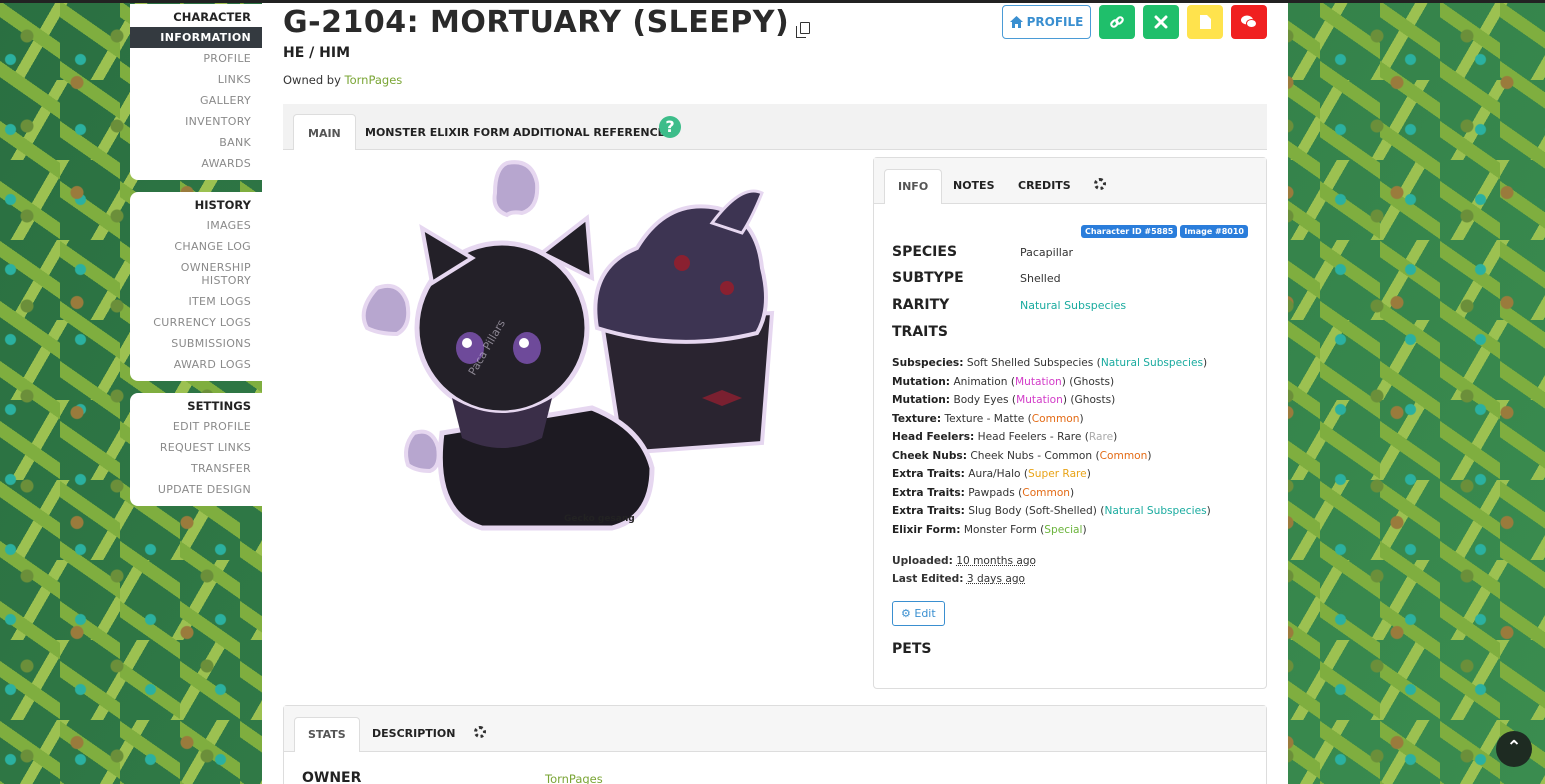 The width and height of the screenshot is (1545, 784). What do you see at coordinates (196, 489) in the screenshot?
I see `sidebar-item-update-design: UPDATE DESIGN` at bounding box center [196, 489].